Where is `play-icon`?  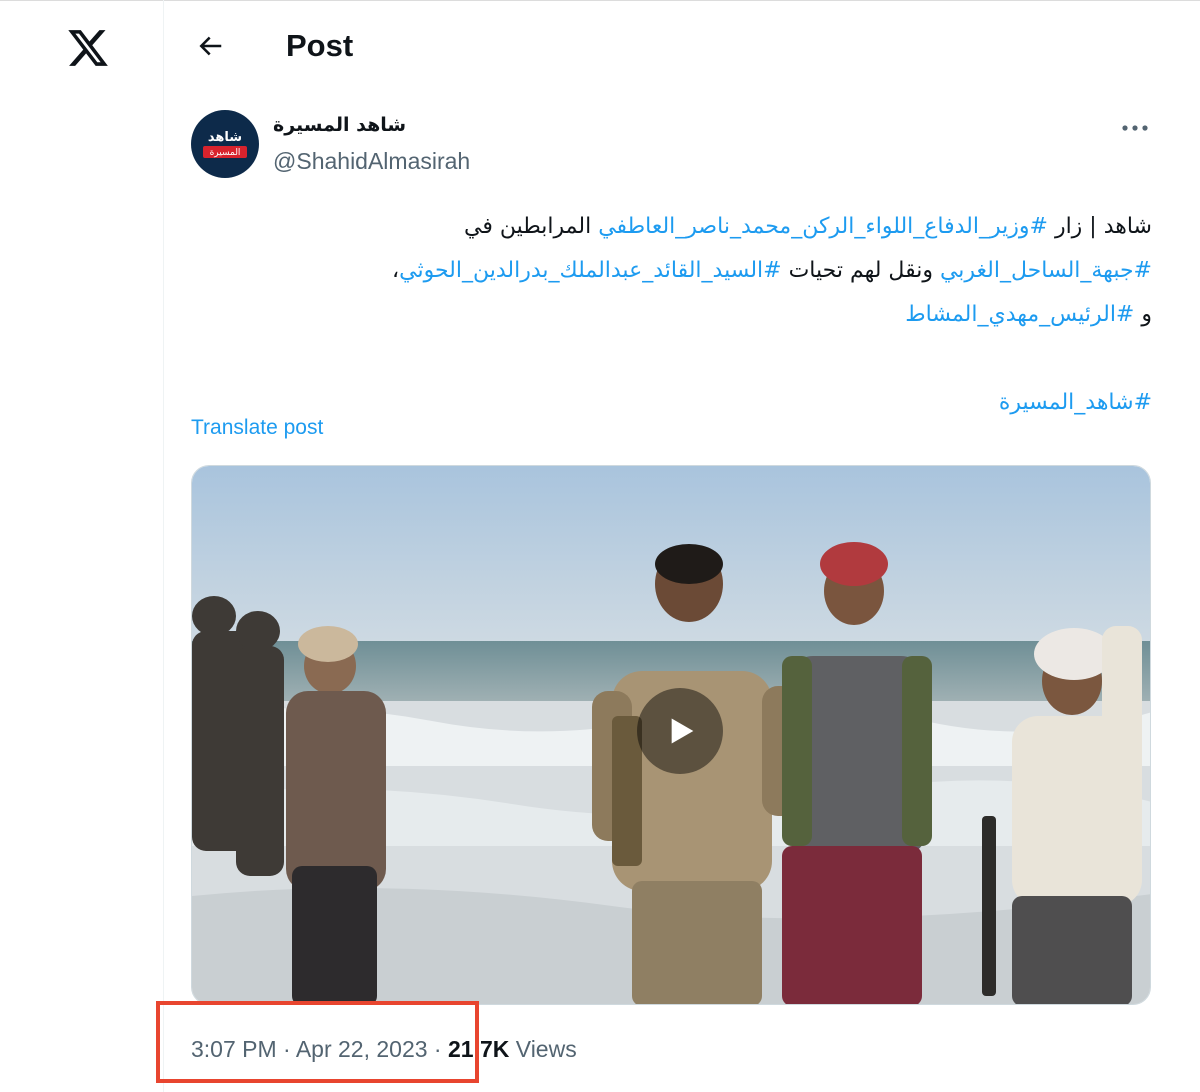
play-icon is located at coordinates (682, 731).